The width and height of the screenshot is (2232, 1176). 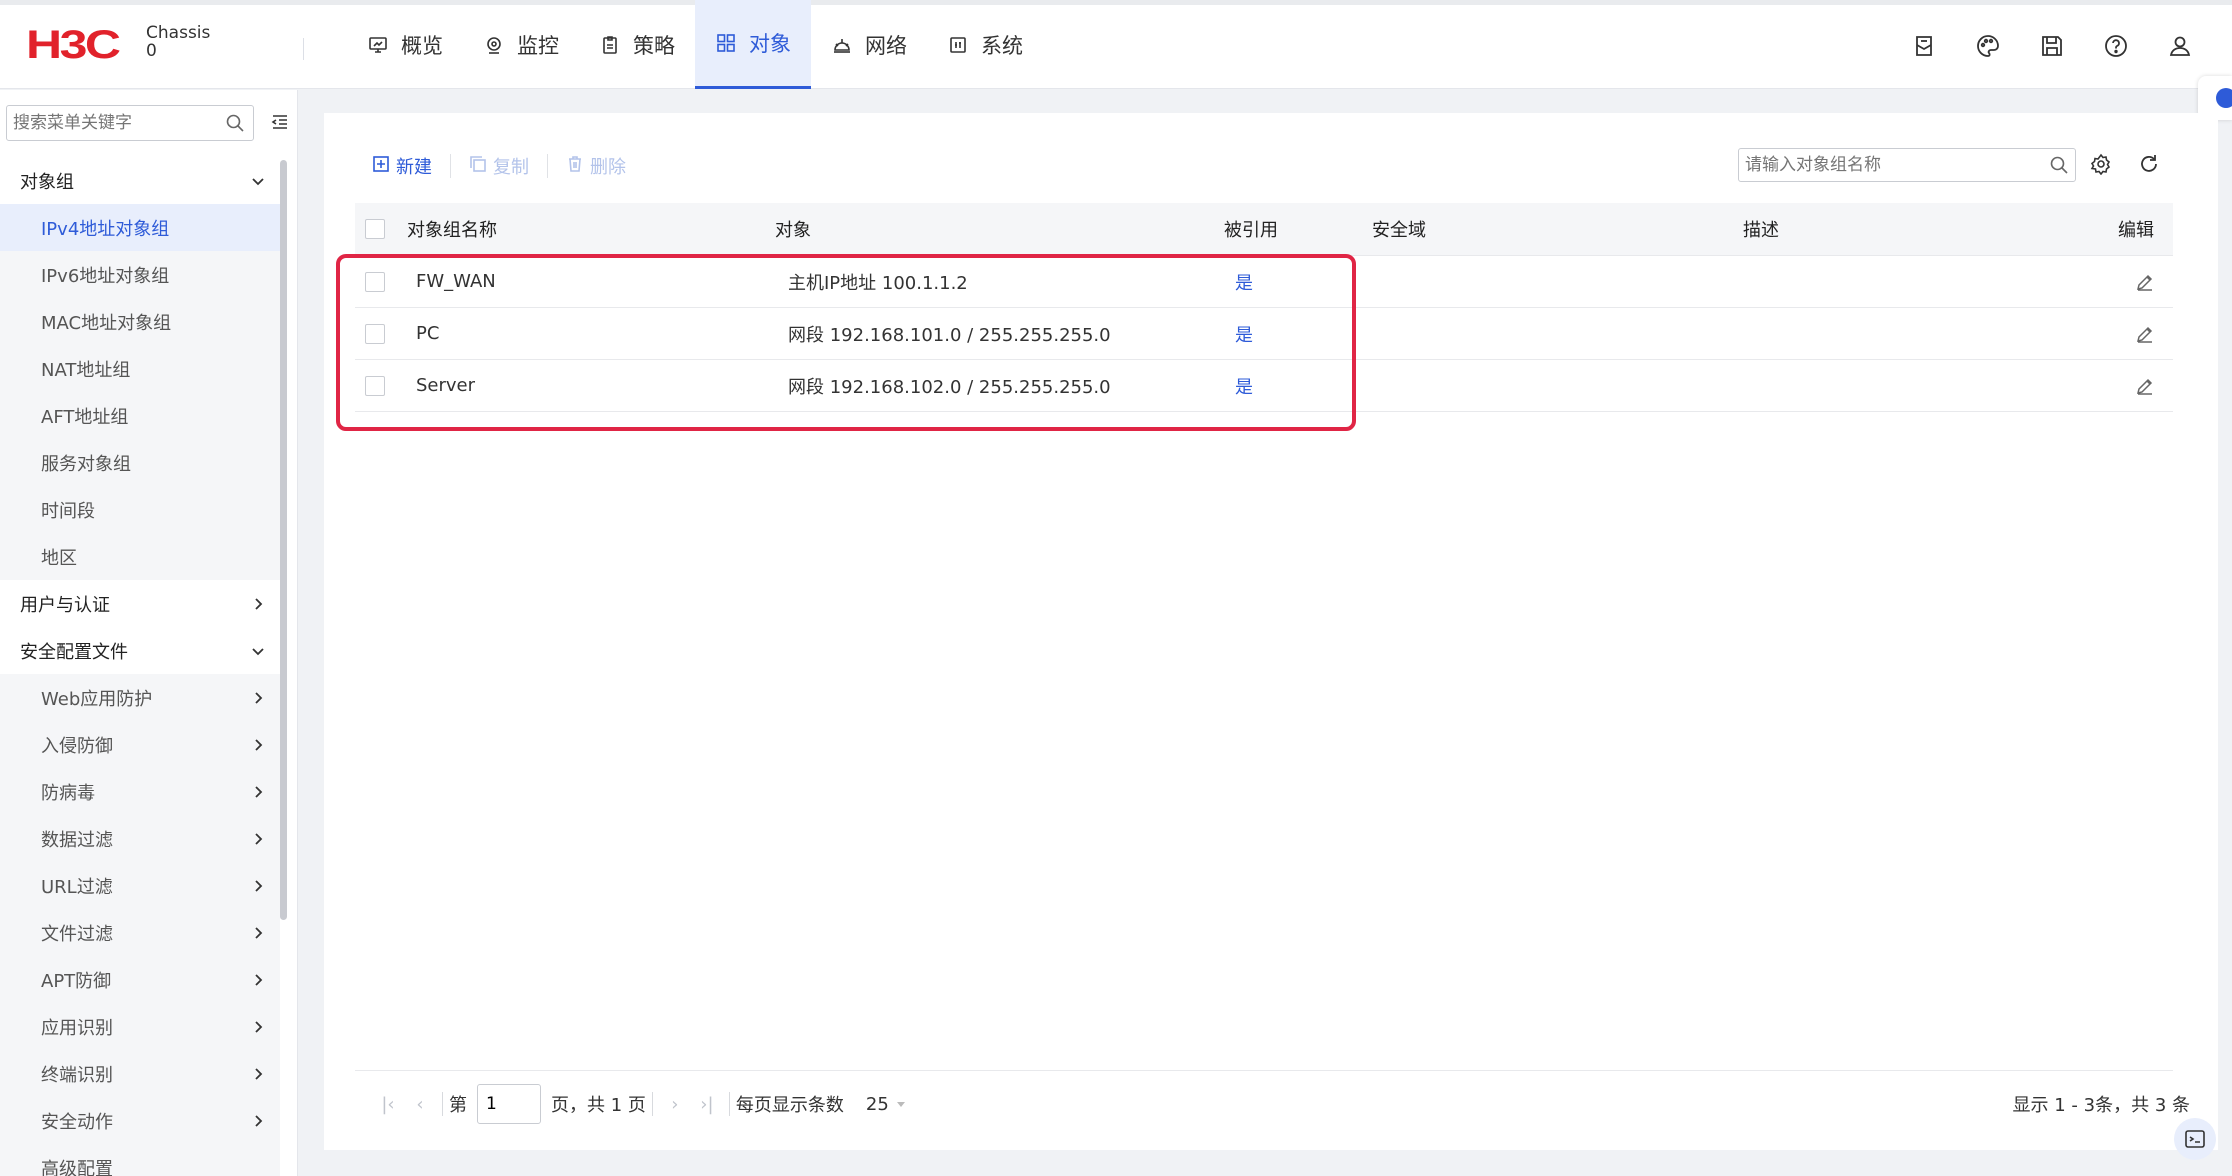 What do you see at coordinates (140, 838) in the screenshot?
I see `menu-item-data-filter: 数据过滤` at bounding box center [140, 838].